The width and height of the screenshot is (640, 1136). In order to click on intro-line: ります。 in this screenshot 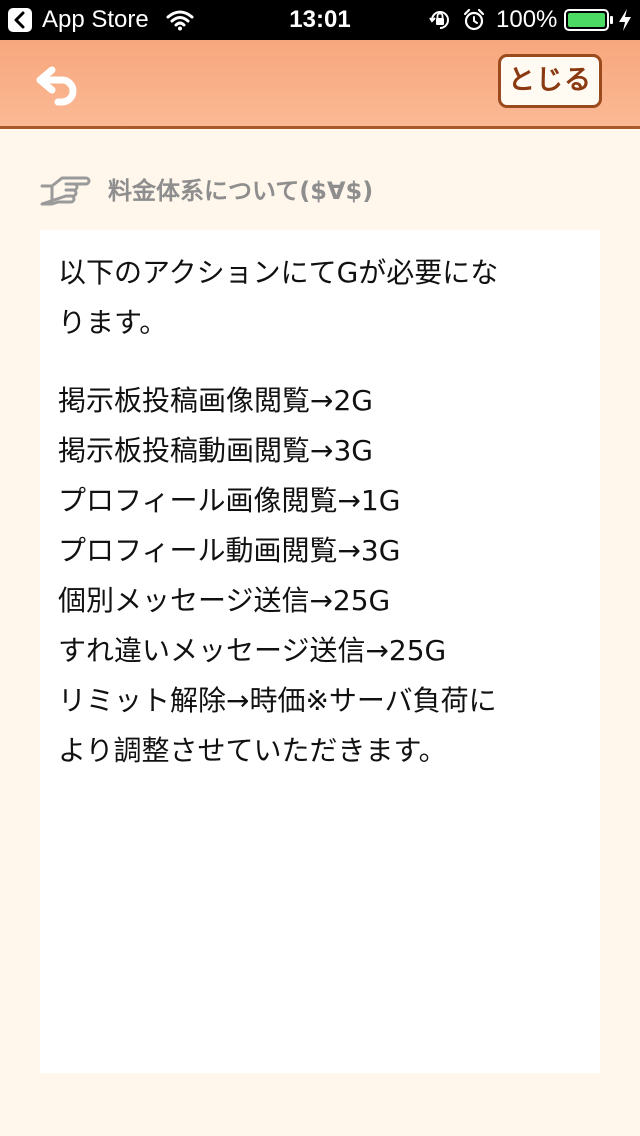, I will do `click(113, 322)`.